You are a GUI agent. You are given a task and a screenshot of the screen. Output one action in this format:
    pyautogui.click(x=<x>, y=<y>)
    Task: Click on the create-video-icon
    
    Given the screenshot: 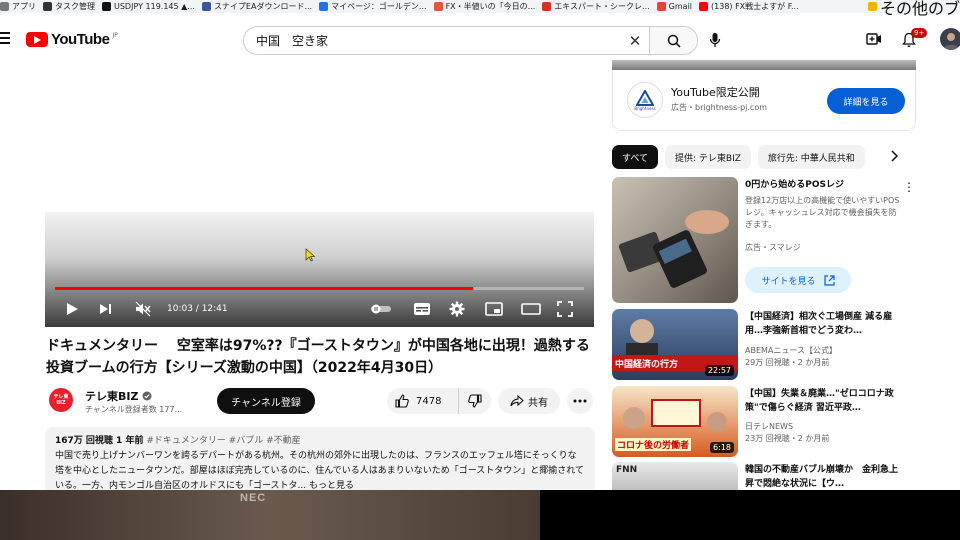 What is the action you would take?
    pyautogui.click(x=874, y=39)
    